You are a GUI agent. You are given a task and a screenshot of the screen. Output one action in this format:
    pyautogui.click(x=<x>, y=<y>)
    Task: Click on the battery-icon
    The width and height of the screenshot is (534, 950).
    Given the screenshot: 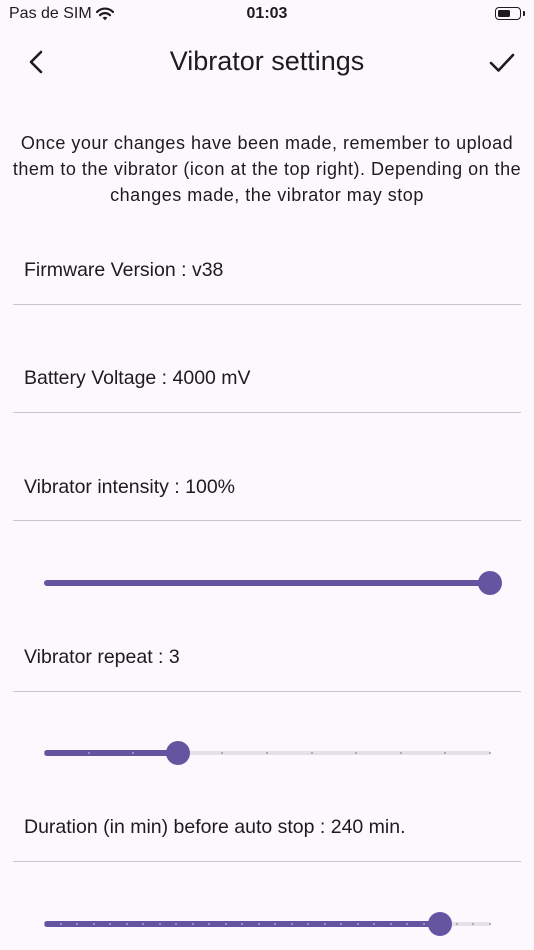 What is the action you would take?
    pyautogui.click(x=508, y=13)
    